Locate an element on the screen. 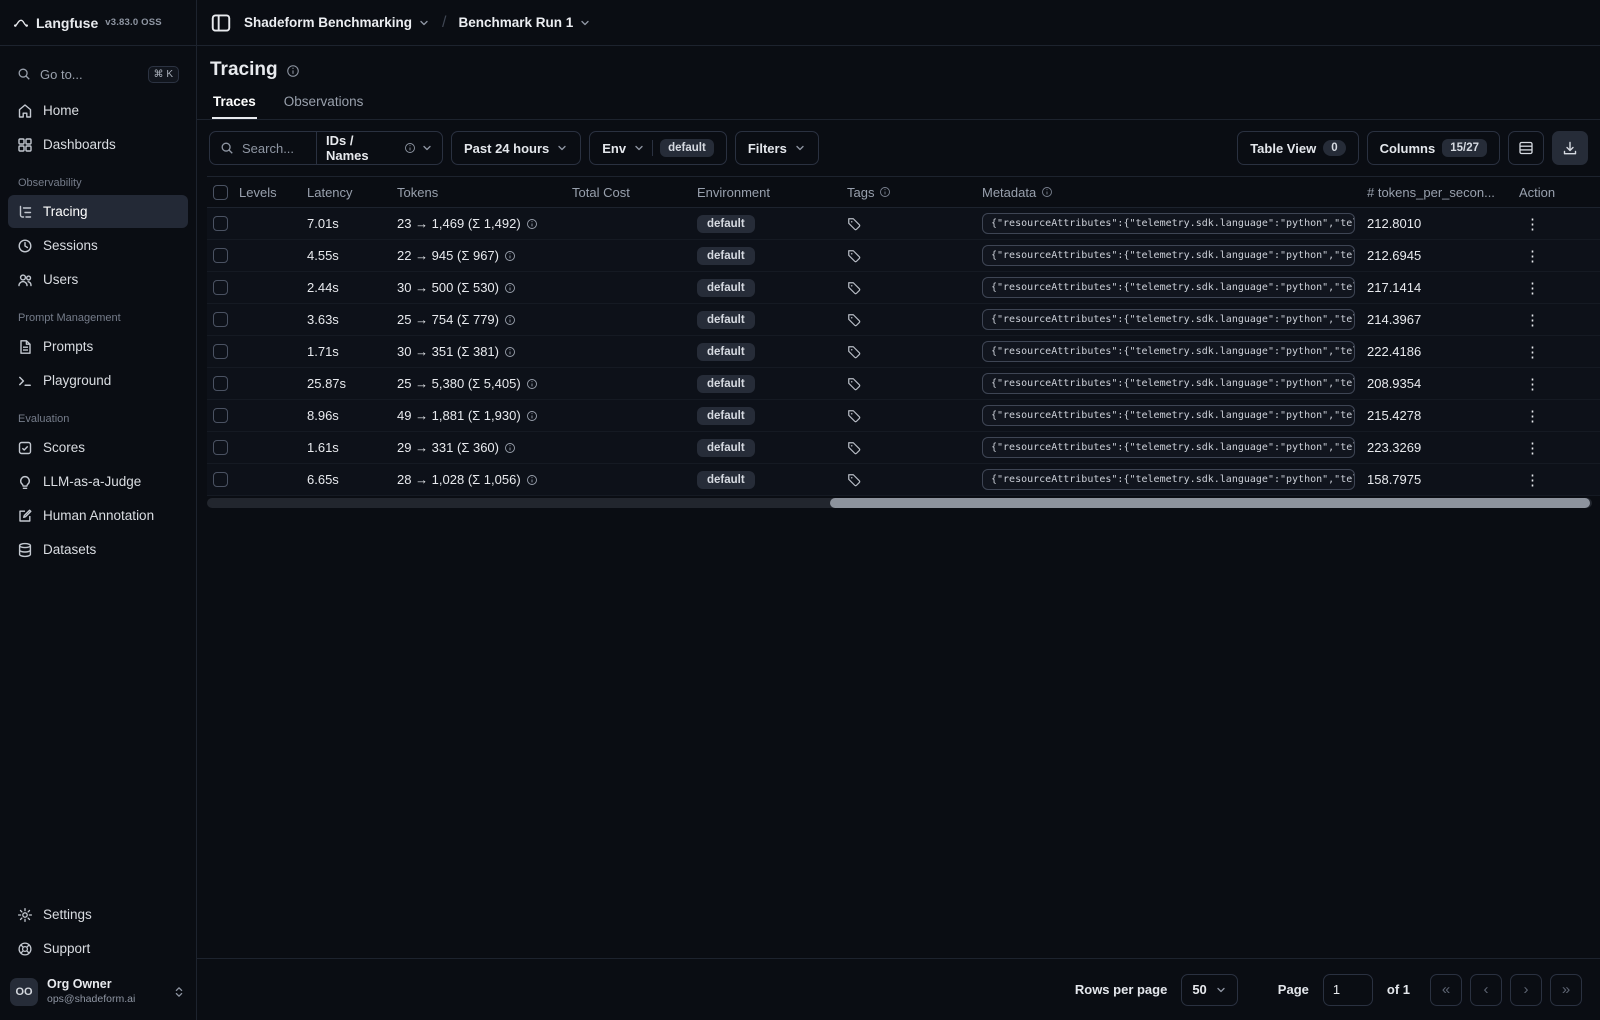  time-range-button: Past 24 hours is located at coordinates (516, 148).